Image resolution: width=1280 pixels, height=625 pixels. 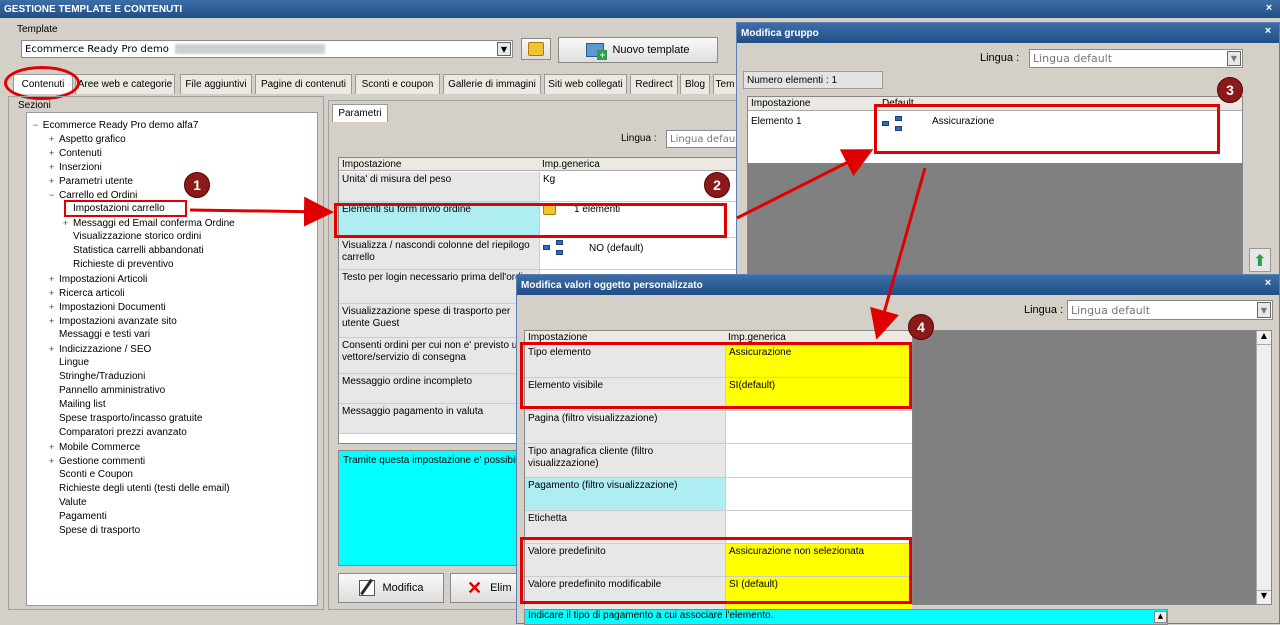 I want to click on tree-item: Stringhe/Traduzioni, so click(x=96, y=377).